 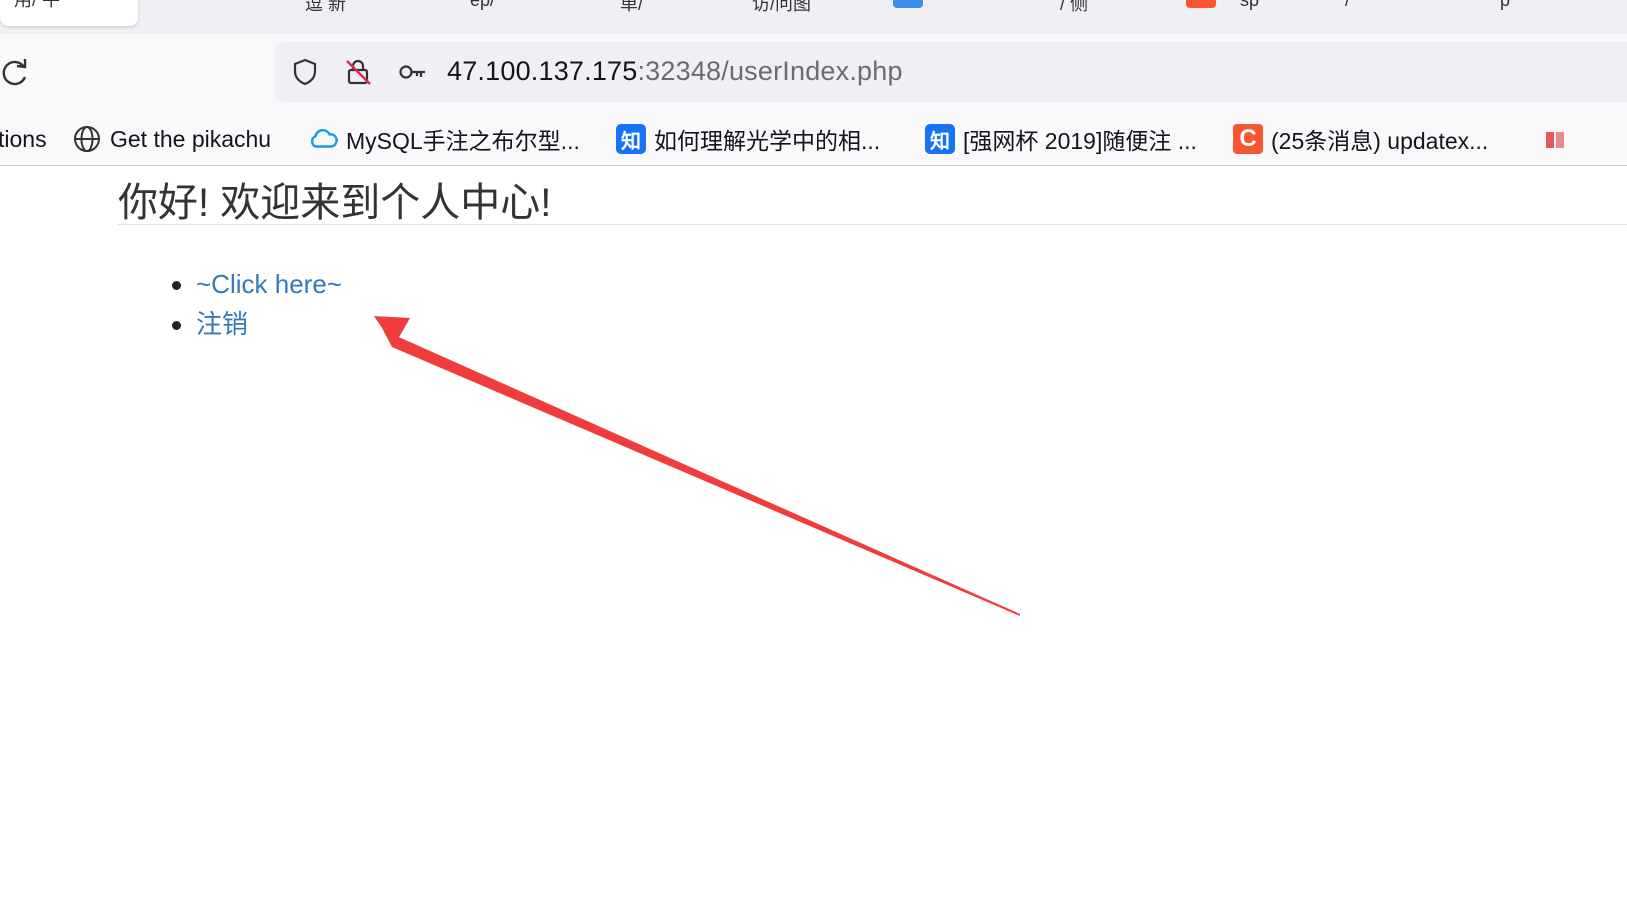 I want to click on list-item: 注销, so click(x=256, y=324).